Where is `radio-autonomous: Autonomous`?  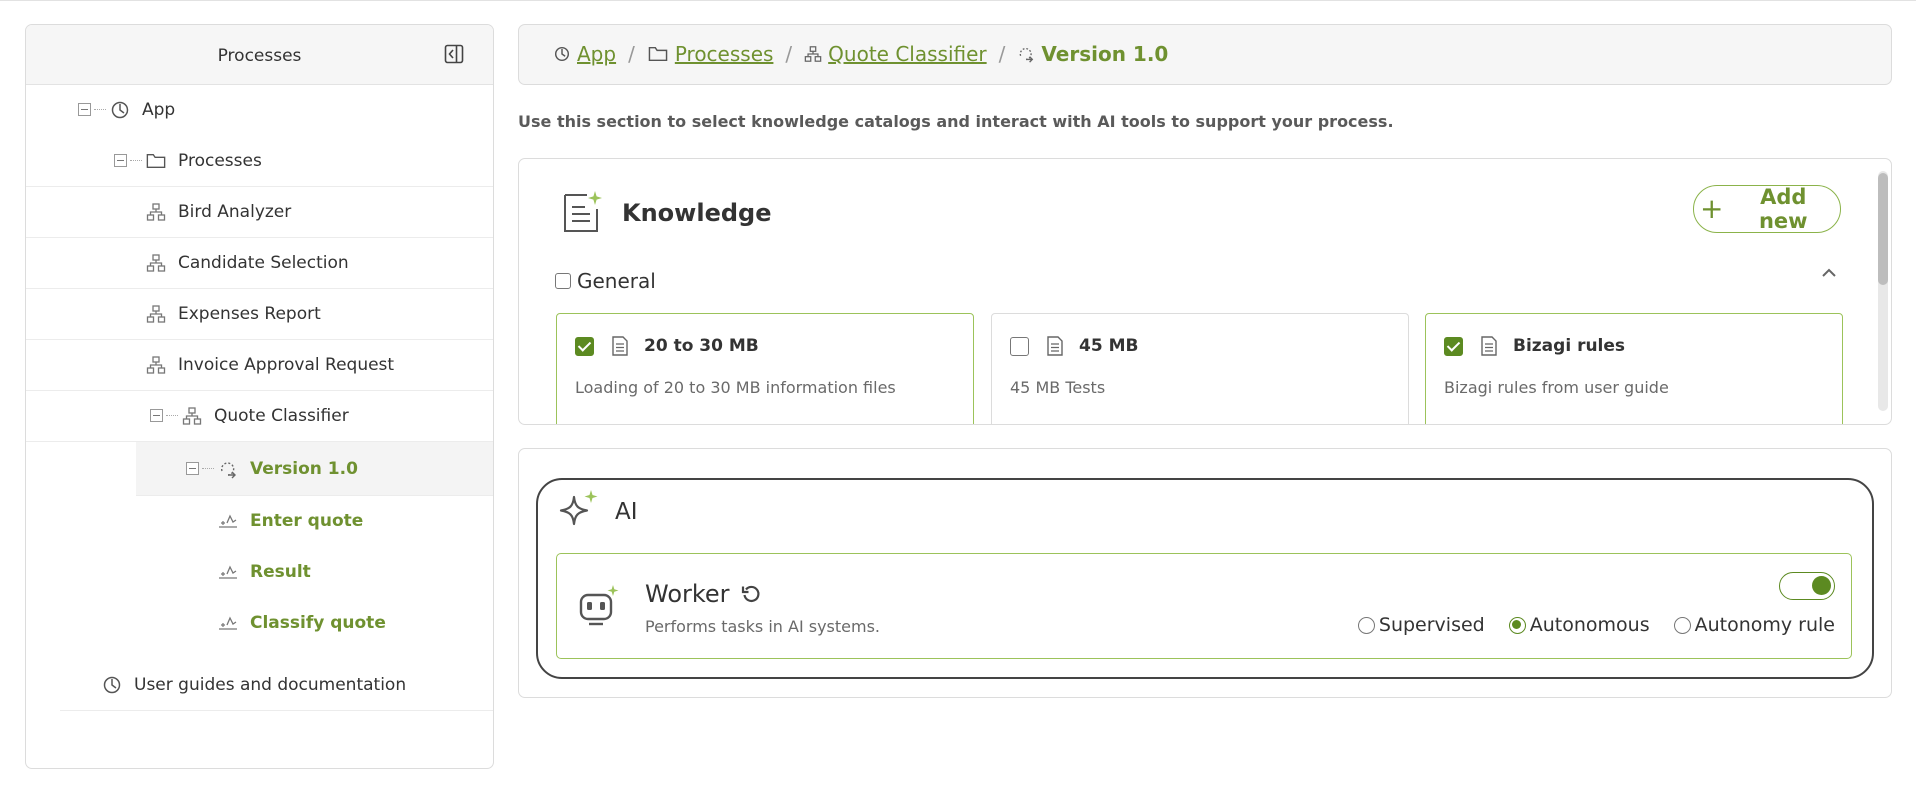
radio-autonomous: Autonomous is located at coordinates (1579, 625).